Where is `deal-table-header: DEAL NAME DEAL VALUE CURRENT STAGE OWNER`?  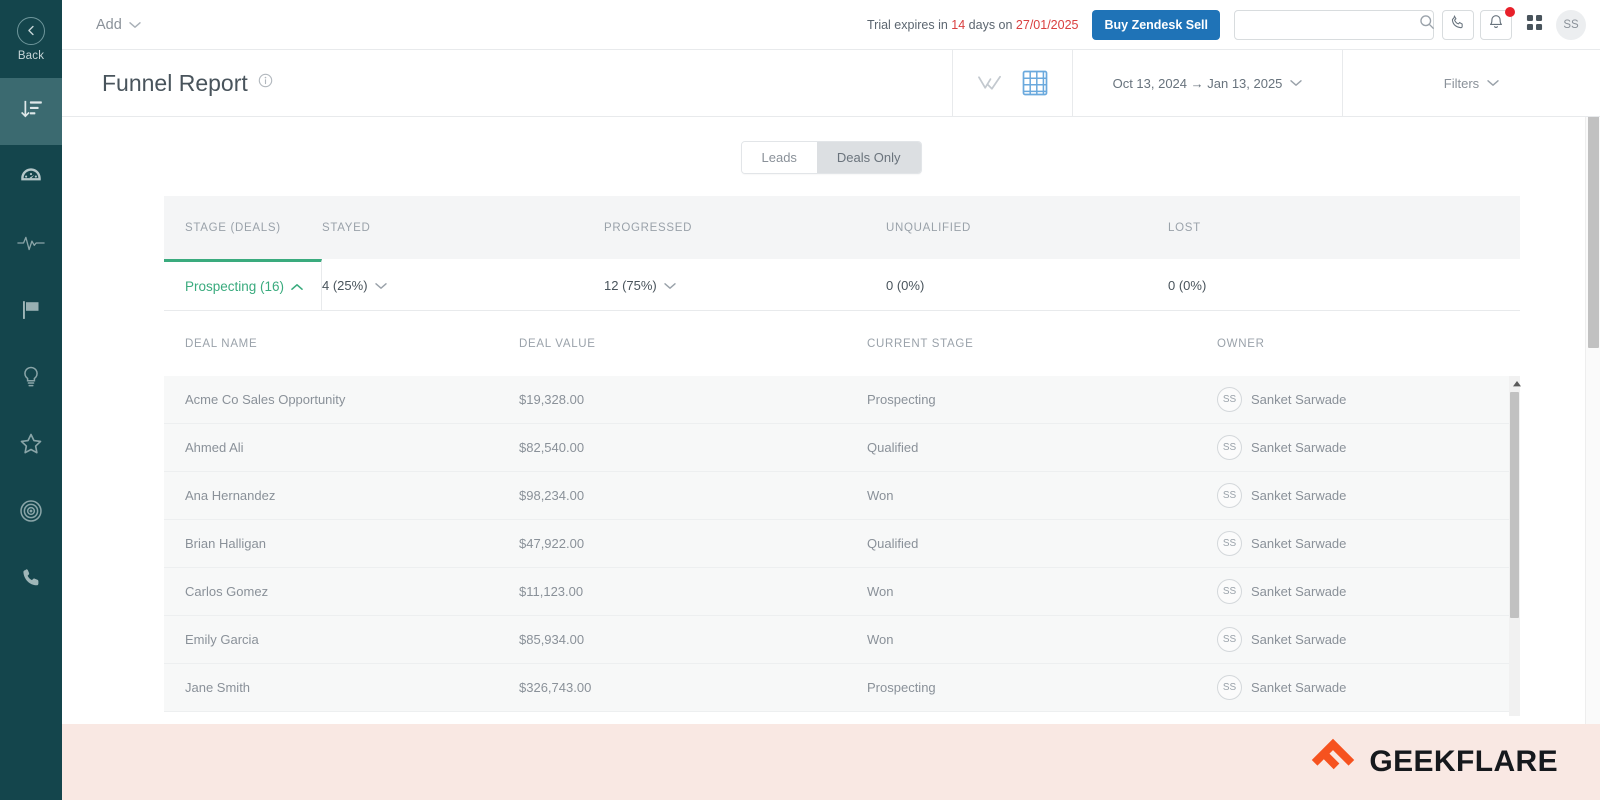 deal-table-header: DEAL NAME DEAL VALUE CURRENT STAGE OWNER is located at coordinates (842, 343).